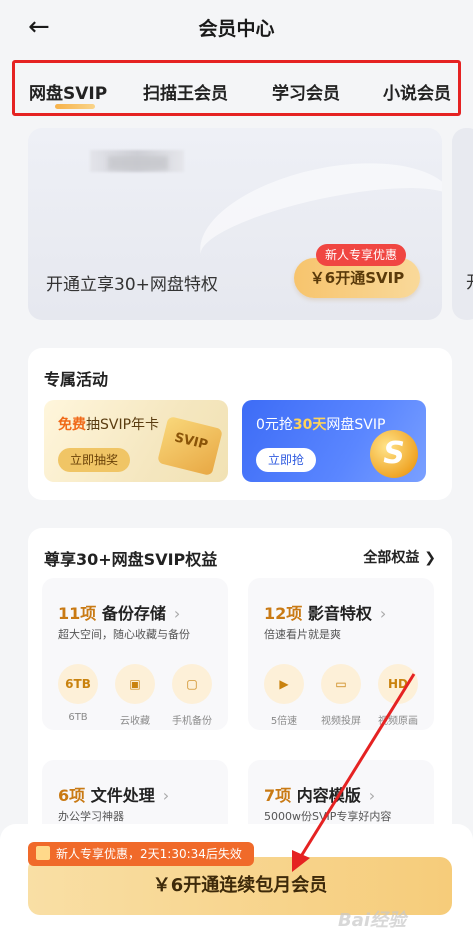 This screenshot has width=473, height=947. Describe the element at coordinates (462, 224) in the screenshot. I see `next-hero-card-peek: 开` at that location.